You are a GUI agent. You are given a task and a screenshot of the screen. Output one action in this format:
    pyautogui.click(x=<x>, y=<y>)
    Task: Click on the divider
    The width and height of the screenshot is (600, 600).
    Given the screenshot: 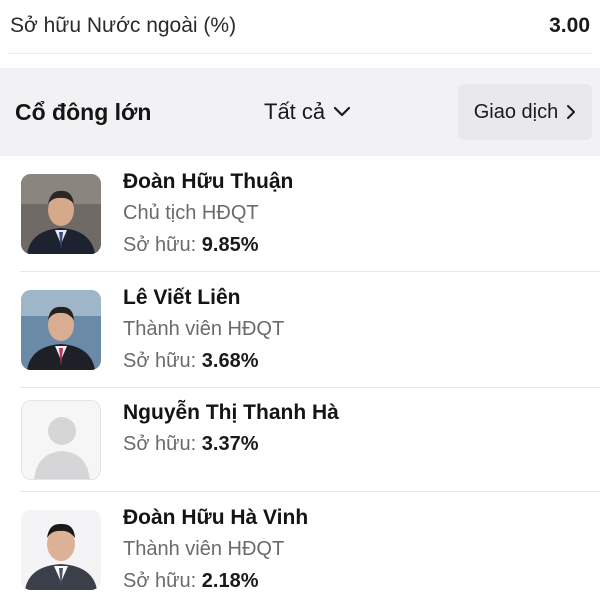 What is the action you would take?
    pyautogui.click(x=300, y=53)
    